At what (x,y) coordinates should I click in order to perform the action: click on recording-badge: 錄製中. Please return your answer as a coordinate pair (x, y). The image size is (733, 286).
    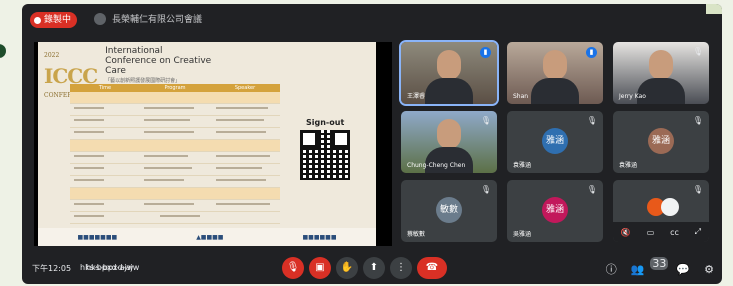
    Looking at the image, I should click on (54, 20).